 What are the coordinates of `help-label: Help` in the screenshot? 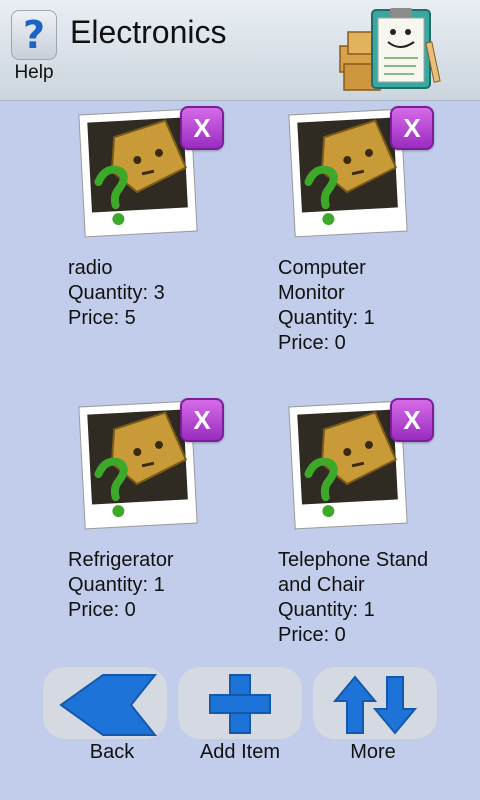 It's located at (34, 72).